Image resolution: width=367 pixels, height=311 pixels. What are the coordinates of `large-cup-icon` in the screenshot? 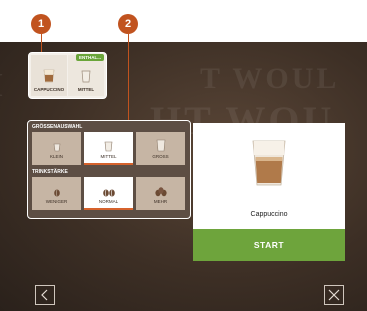 It's located at (160, 145).